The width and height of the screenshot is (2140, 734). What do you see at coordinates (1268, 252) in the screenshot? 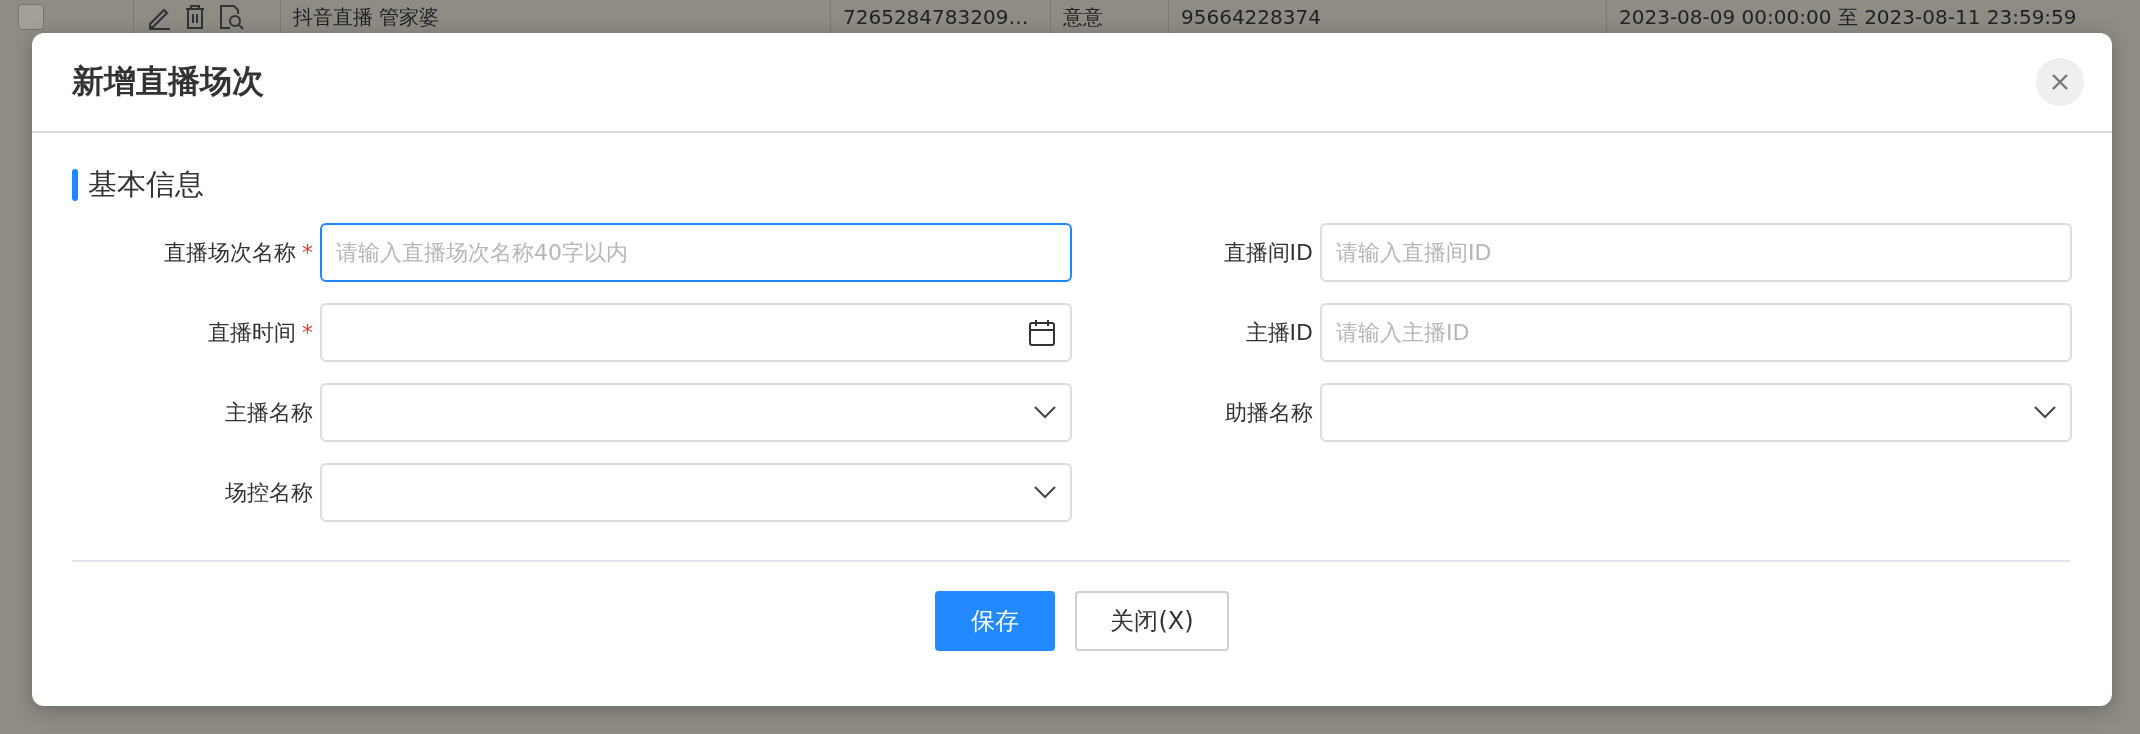
I see `field-label: 直播间ID` at bounding box center [1268, 252].